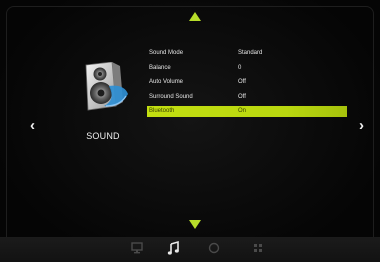  What do you see at coordinates (160, 67) in the screenshot?
I see `menu-item-label: Balance` at bounding box center [160, 67].